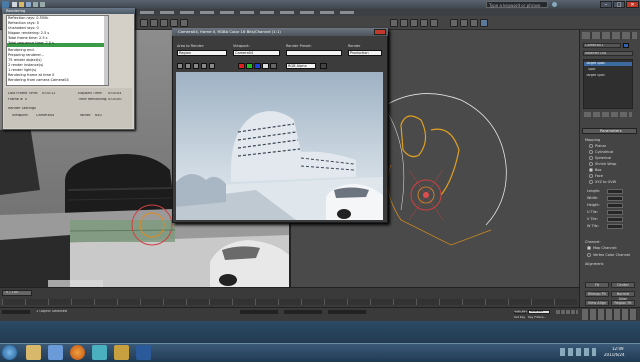 The width and height of the screenshot is (640, 362). What do you see at coordinates (52, 311) in the screenshot?
I see `selection-status: 1 Object Selected` at bounding box center [52, 311].